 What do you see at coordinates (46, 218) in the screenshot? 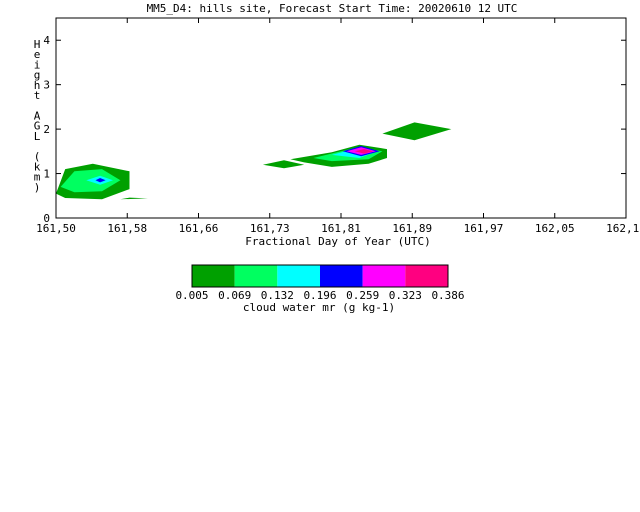
I see `y-tick-label: 0` at bounding box center [46, 218].